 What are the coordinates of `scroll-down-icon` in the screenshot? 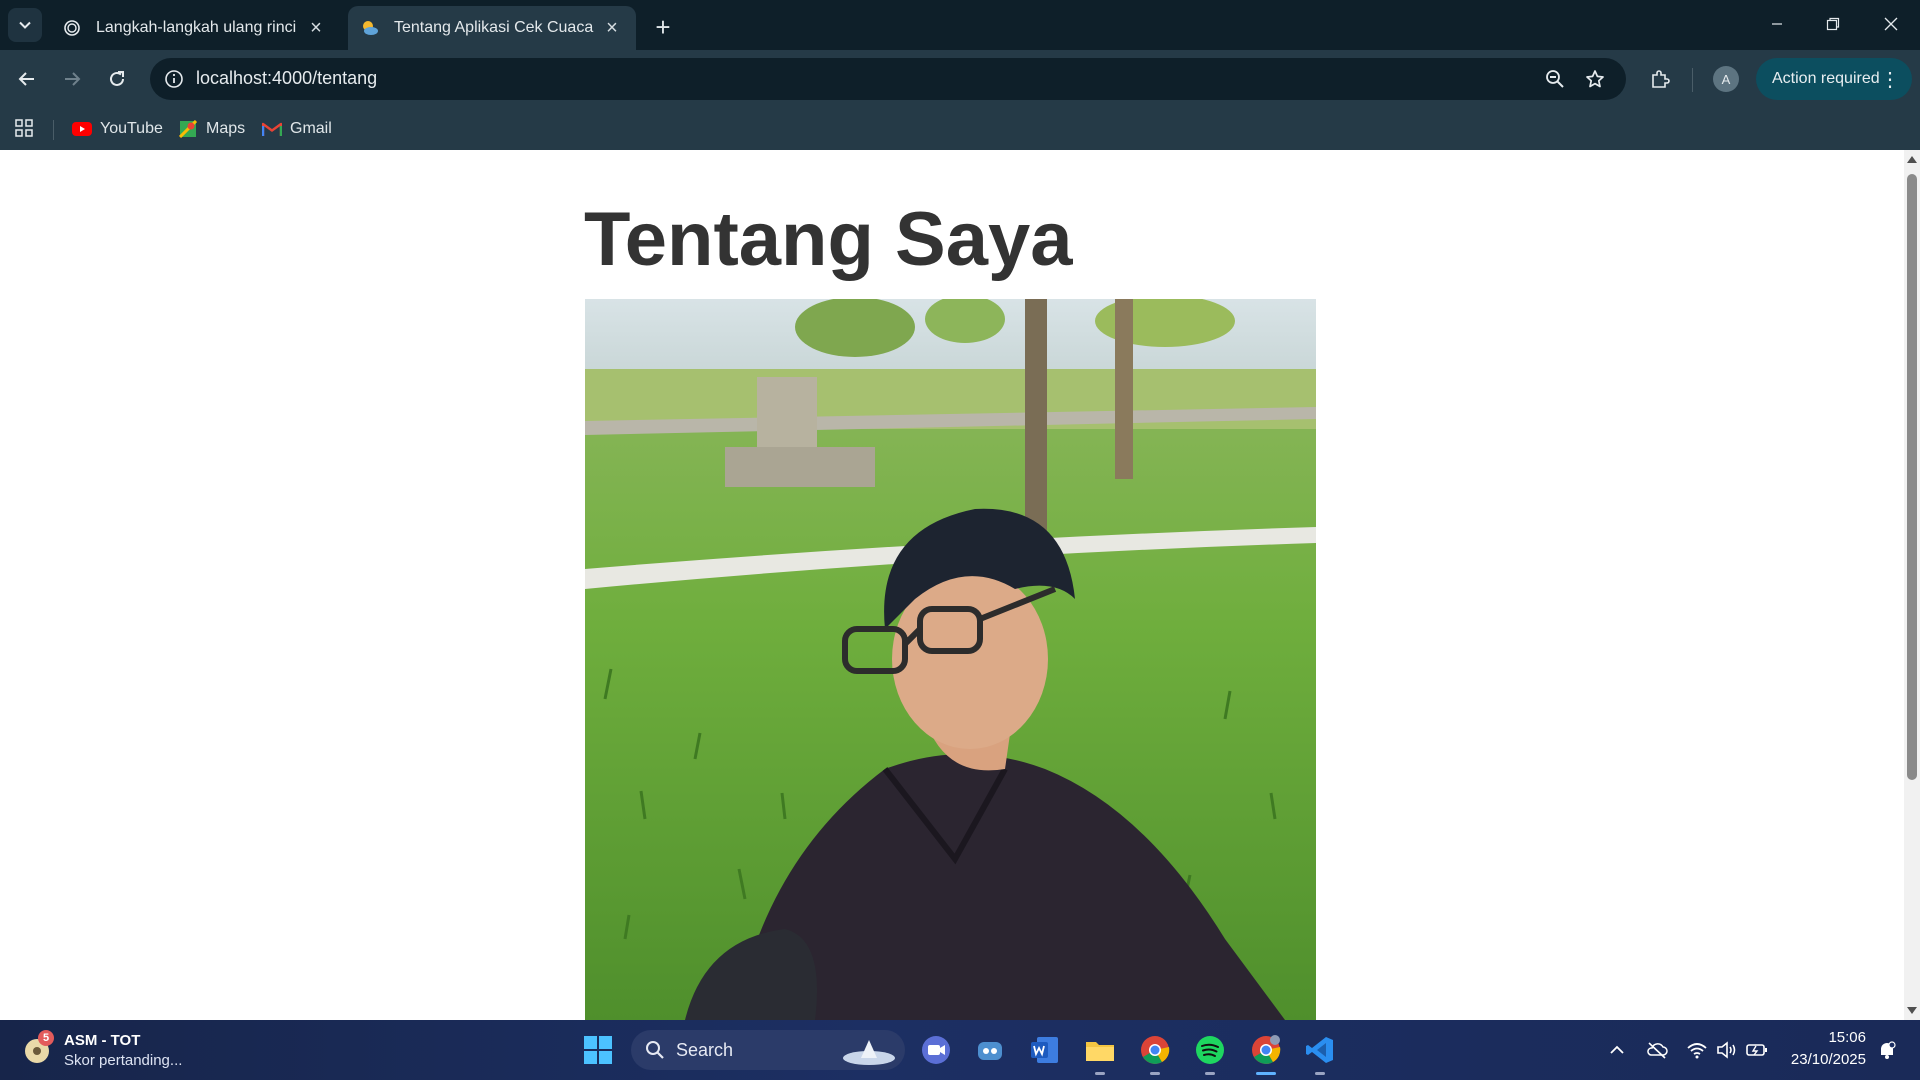 It's located at (1912, 1010).